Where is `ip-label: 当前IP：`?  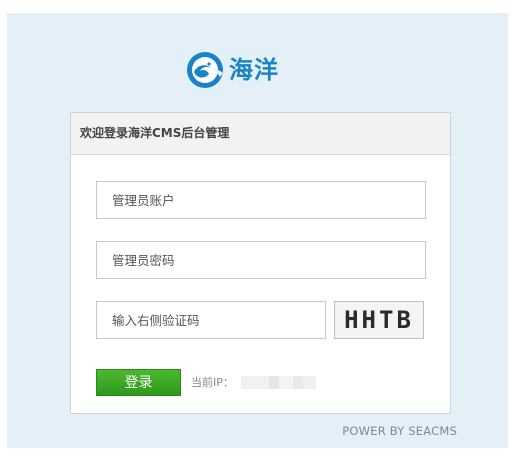
ip-label: 当前IP： is located at coordinates (212, 382).